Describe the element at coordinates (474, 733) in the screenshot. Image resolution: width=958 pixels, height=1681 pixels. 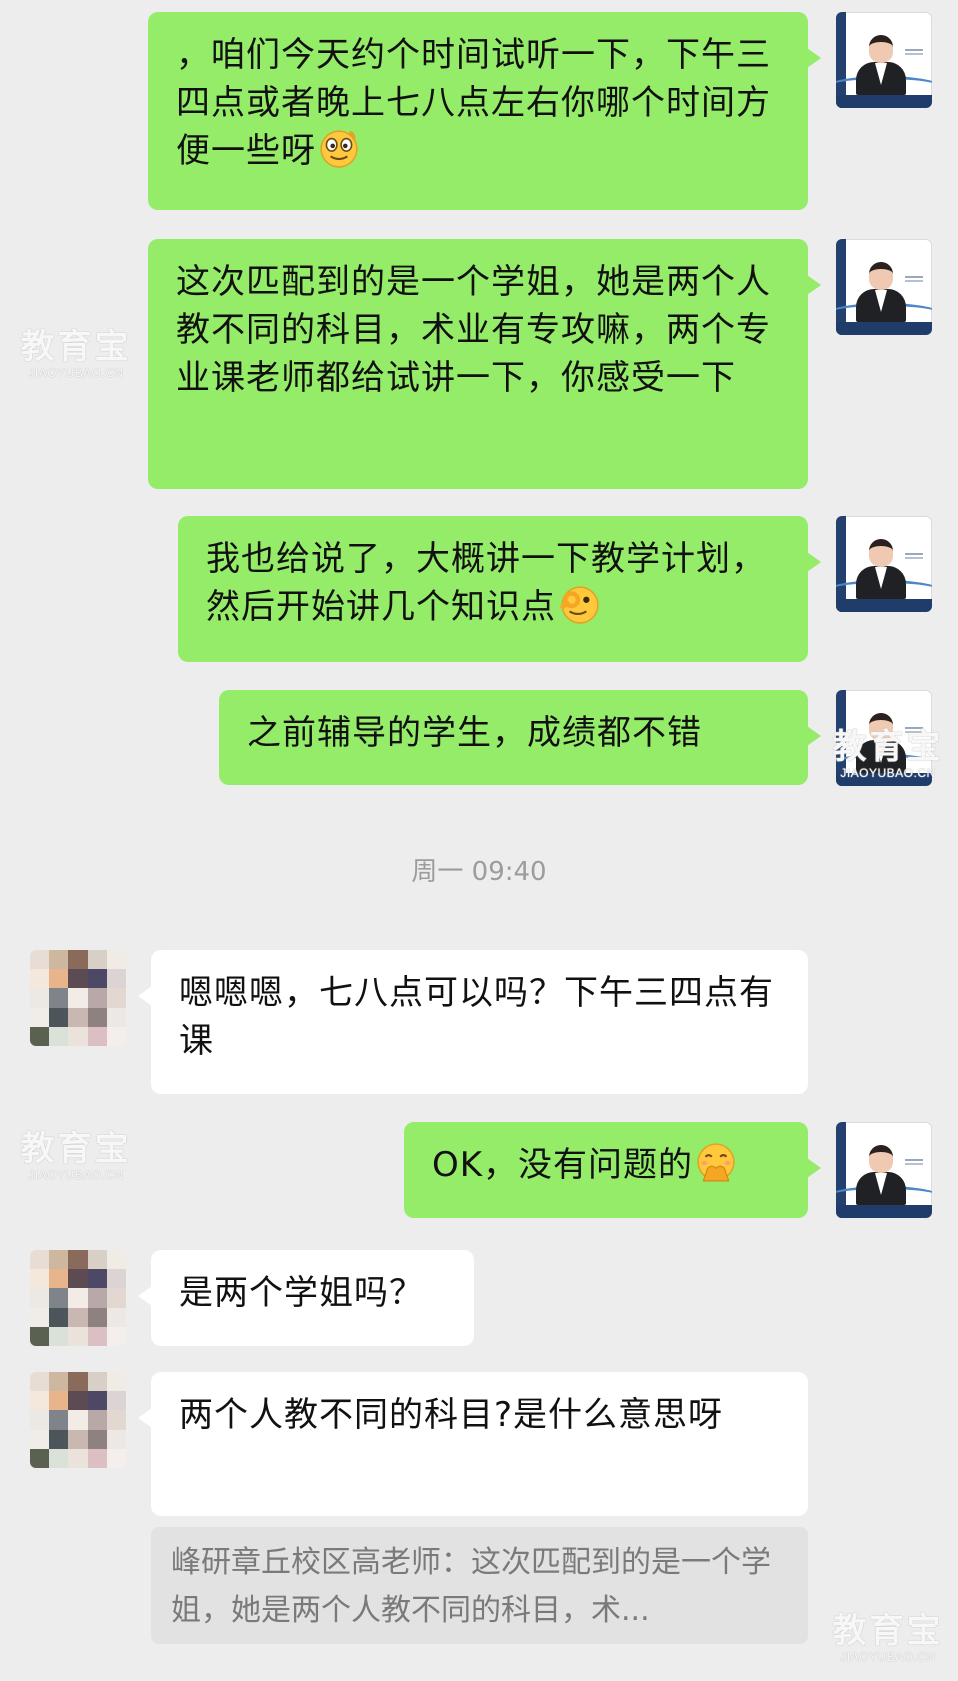
I see `message-text: 之前辅导的学生，成绩都不错` at that location.